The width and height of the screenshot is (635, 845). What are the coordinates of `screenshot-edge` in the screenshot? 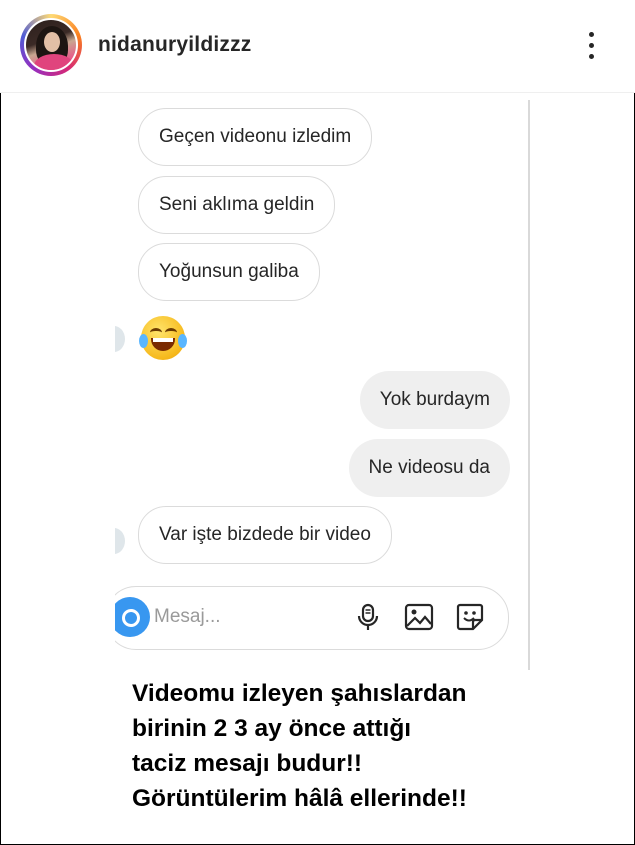 It's located at (529, 385).